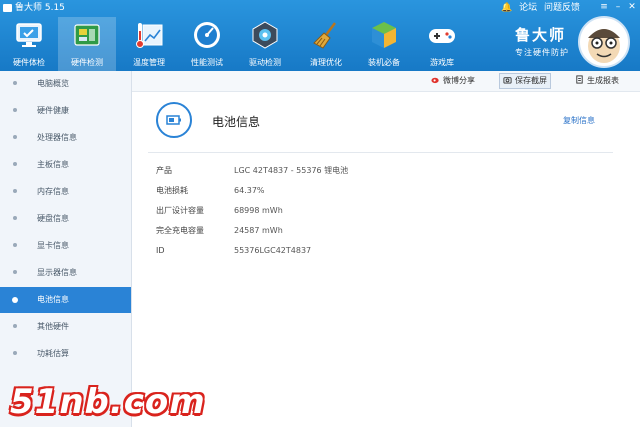  I want to click on tool-temperature: 温度管理, so click(149, 44).